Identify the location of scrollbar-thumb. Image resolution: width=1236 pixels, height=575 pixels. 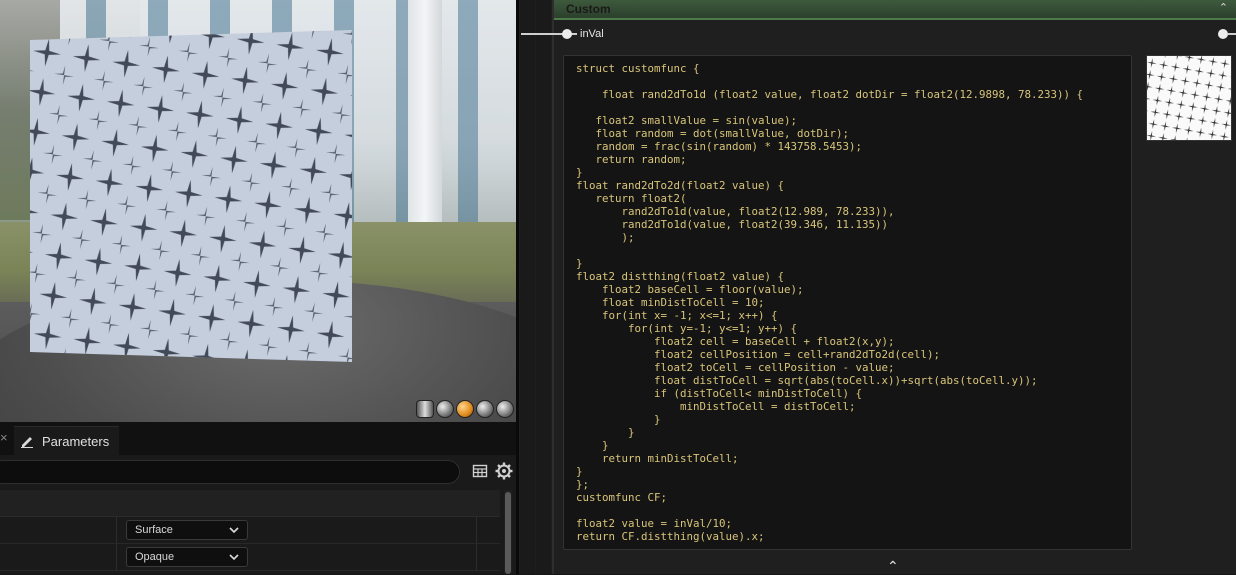
(508, 533).